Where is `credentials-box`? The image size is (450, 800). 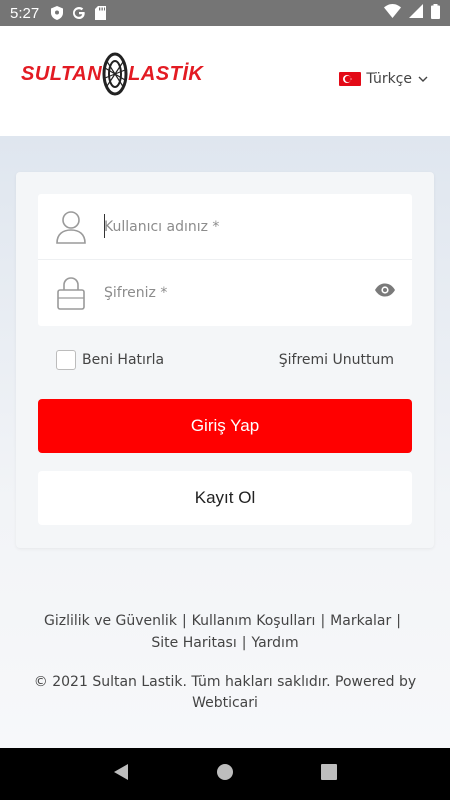 credentials-box is located at coordinates (225, 260).